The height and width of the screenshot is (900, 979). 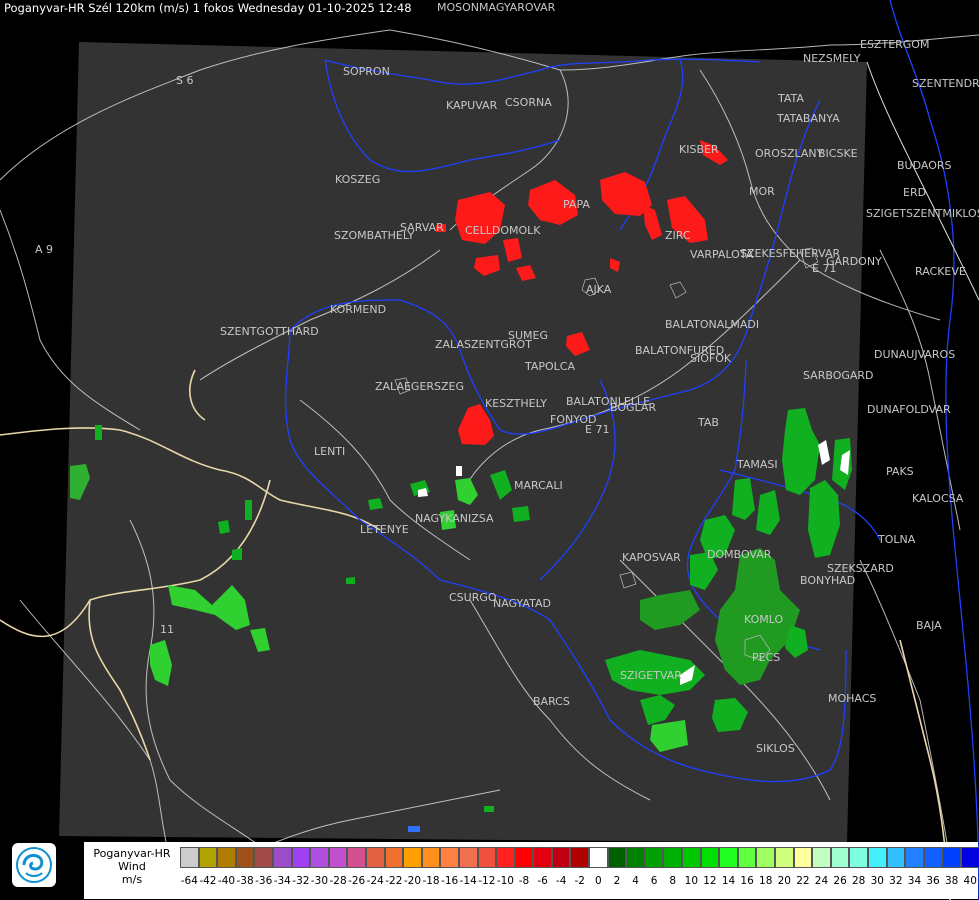 What do you see at coordinates (838, 153) in the screenshot?
I see `place-label: BICSKE` at bounding box center [838, 153].